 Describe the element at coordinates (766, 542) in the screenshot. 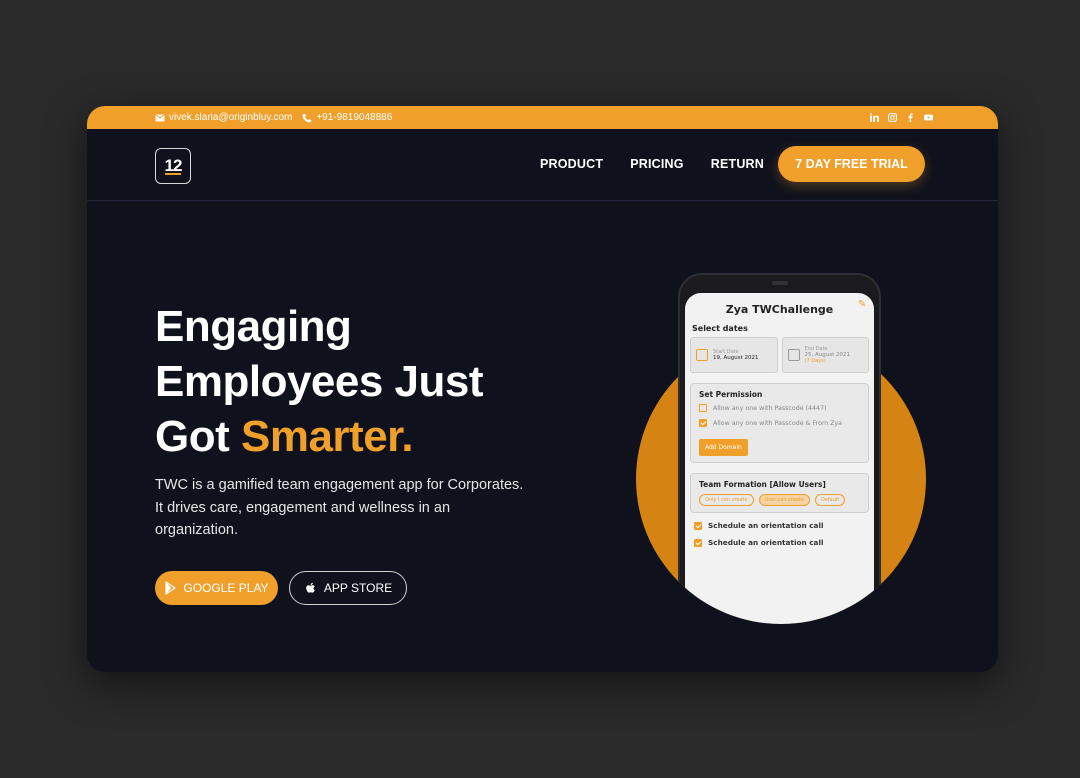

I see `schedule-label-2: Schedule an orientation call` at that location.